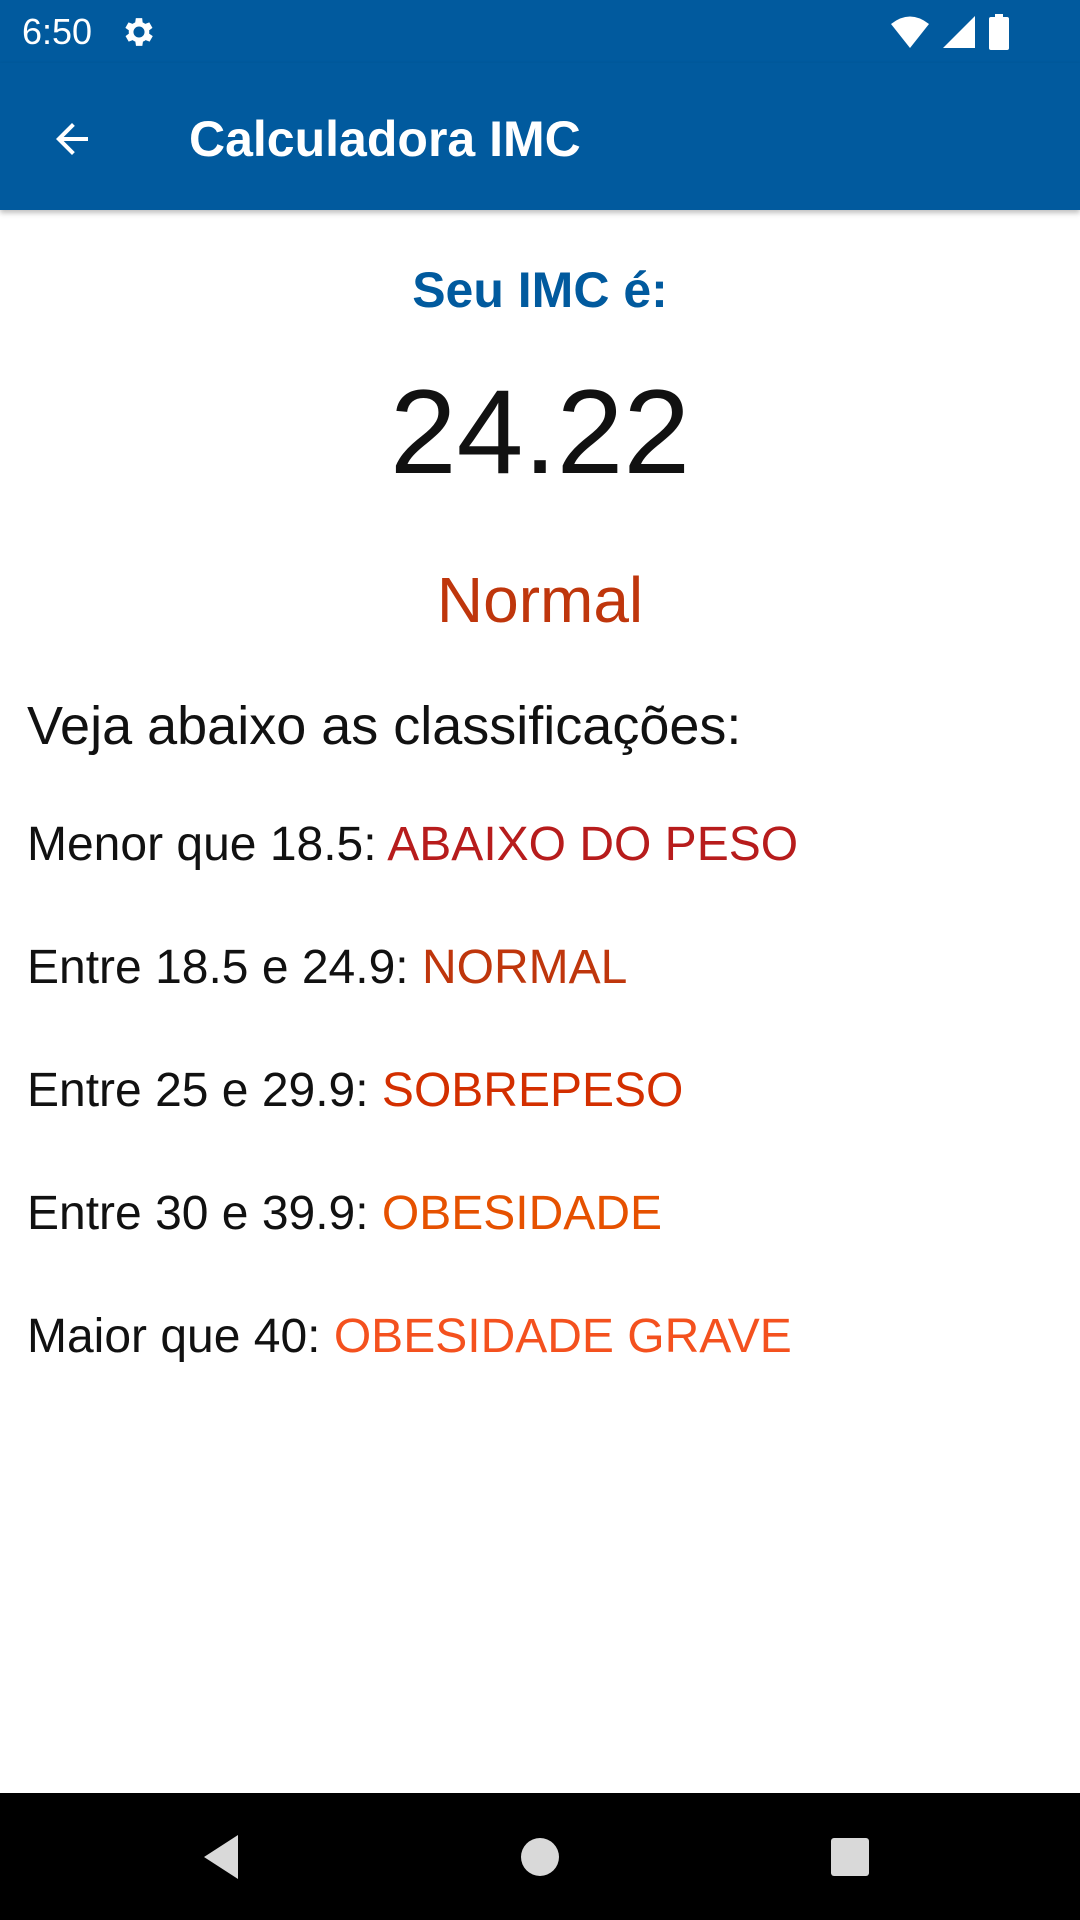 The width and height of the screenshot is (1080, 1920). What do you see at coordinates (562, 1336) in the screenshot?
I see `classification-category: OBESIDADE GRAVE` at bounding box center [562, 1336].